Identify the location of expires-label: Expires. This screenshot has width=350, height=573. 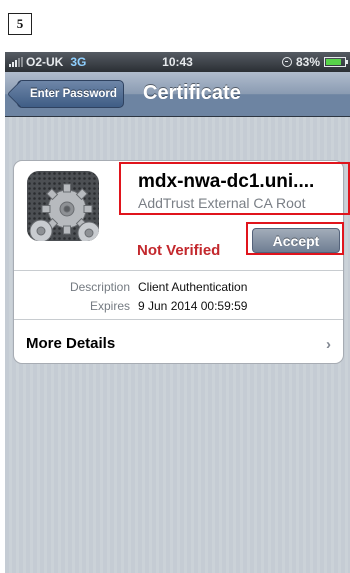
(109, 306).